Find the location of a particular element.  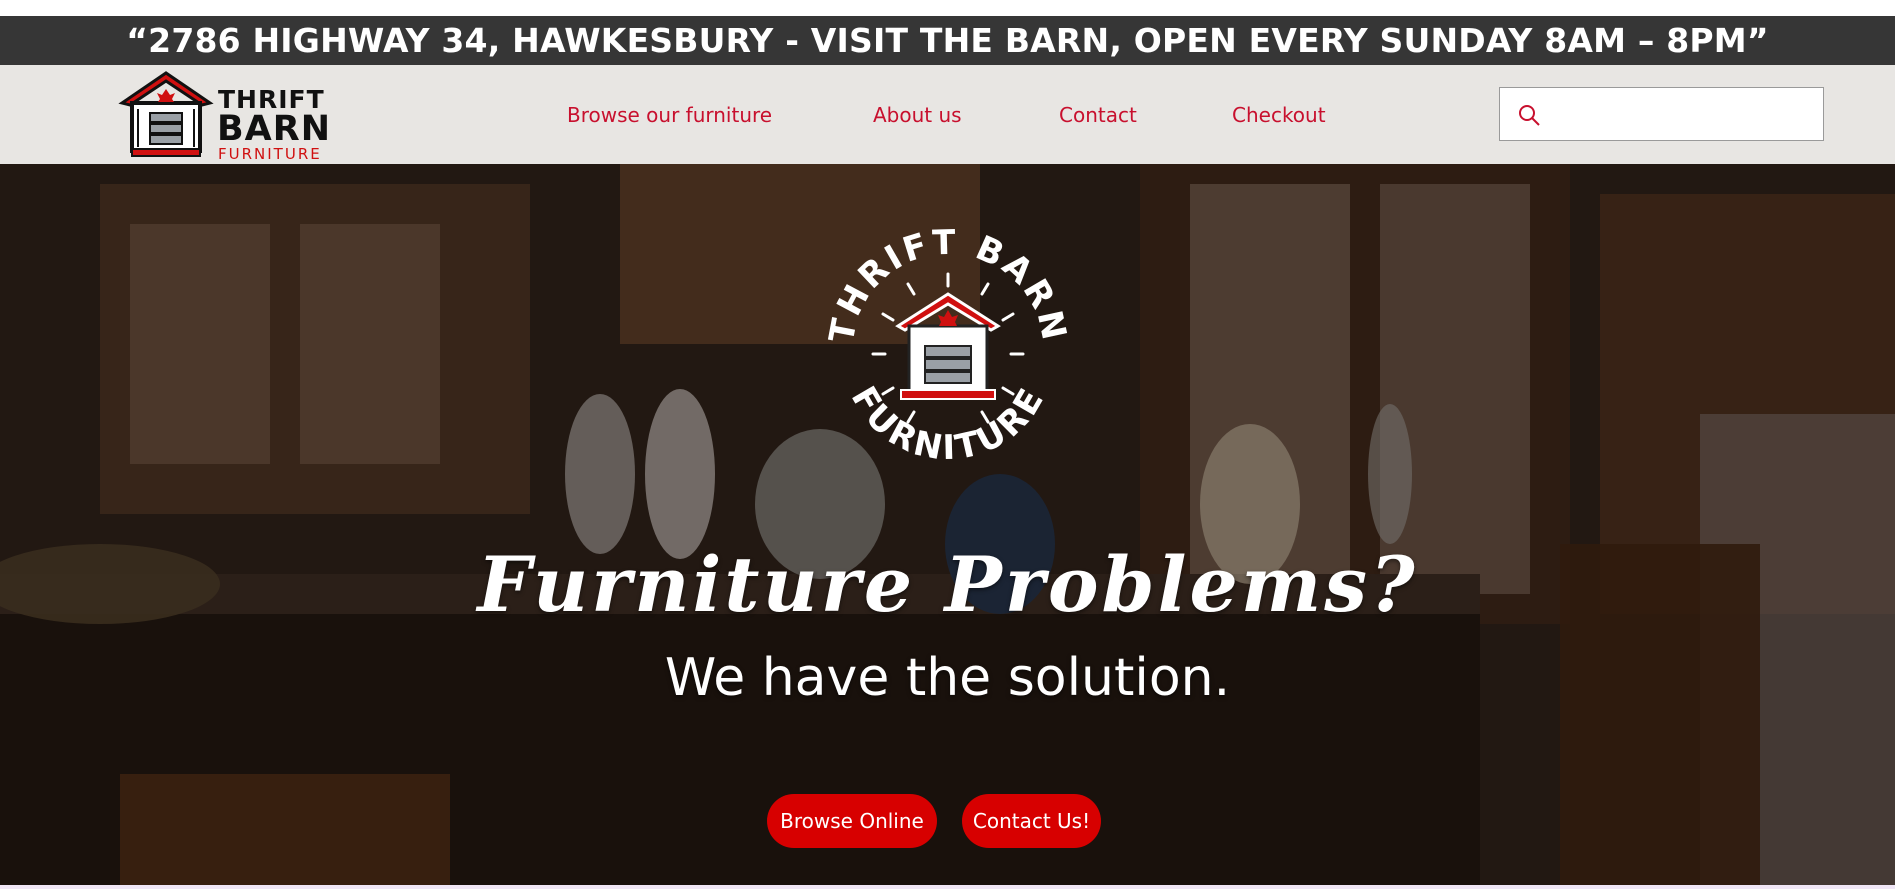

nav-contact: Contact is located at coordinates (1098, 115).